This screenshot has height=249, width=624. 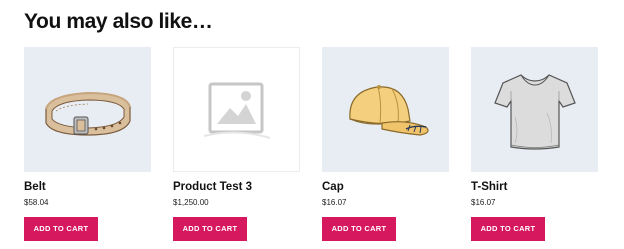 I want to click on product-name: Cap, so click(x=333, y=187).